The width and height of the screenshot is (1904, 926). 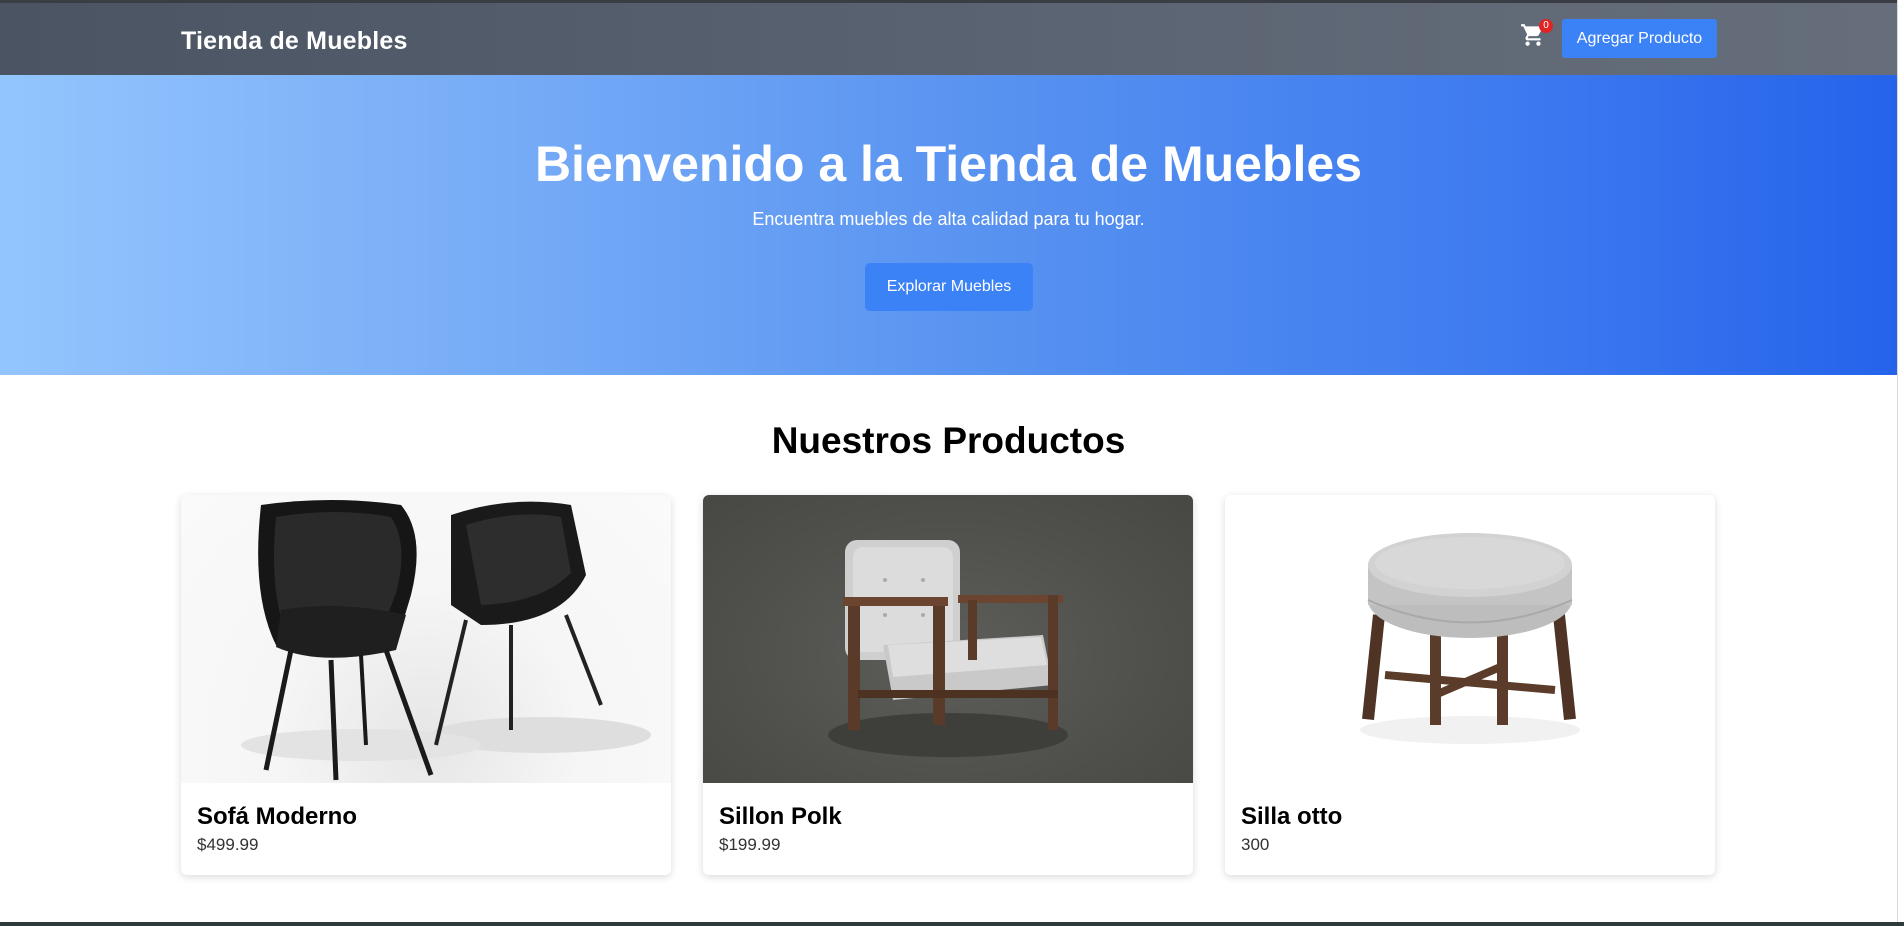 What do you see at coordinates (1900, 463) in the screenshot?
I see `window-right-border` at bounding box center [1900, 463].